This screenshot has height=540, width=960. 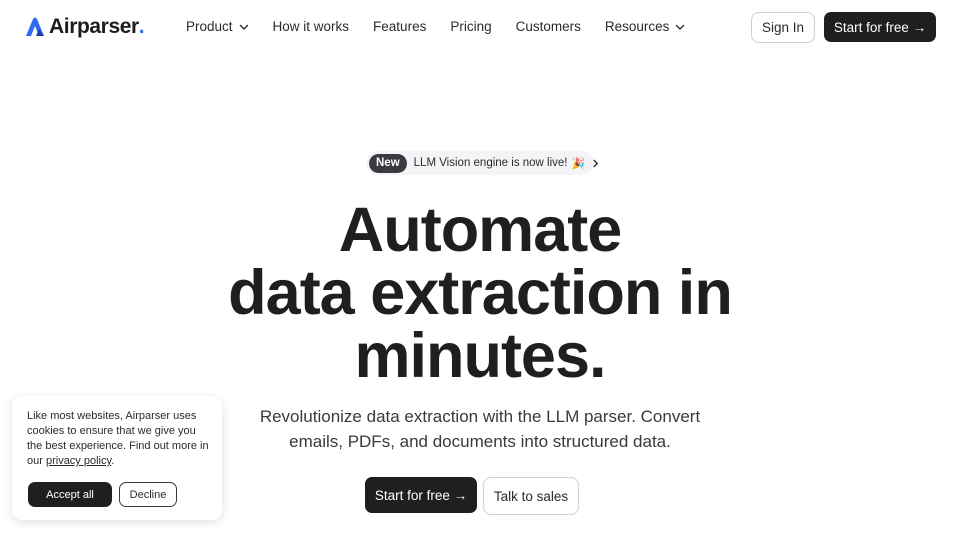 I want to click on chevron-right-icon, so click(x=595, y=163).